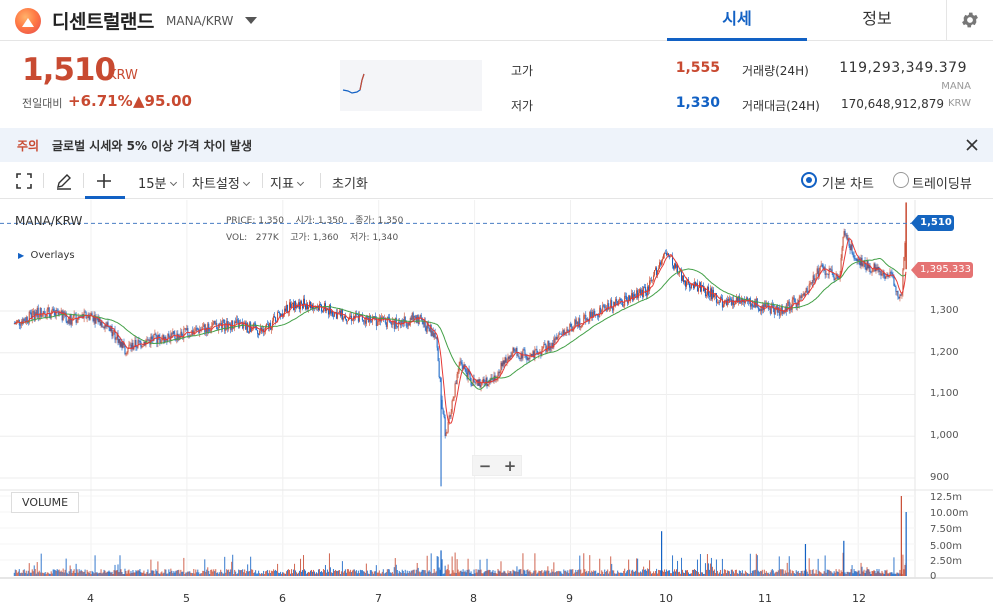 The image size is (993, 614). I want to click on close-icon, so click(972, 145).